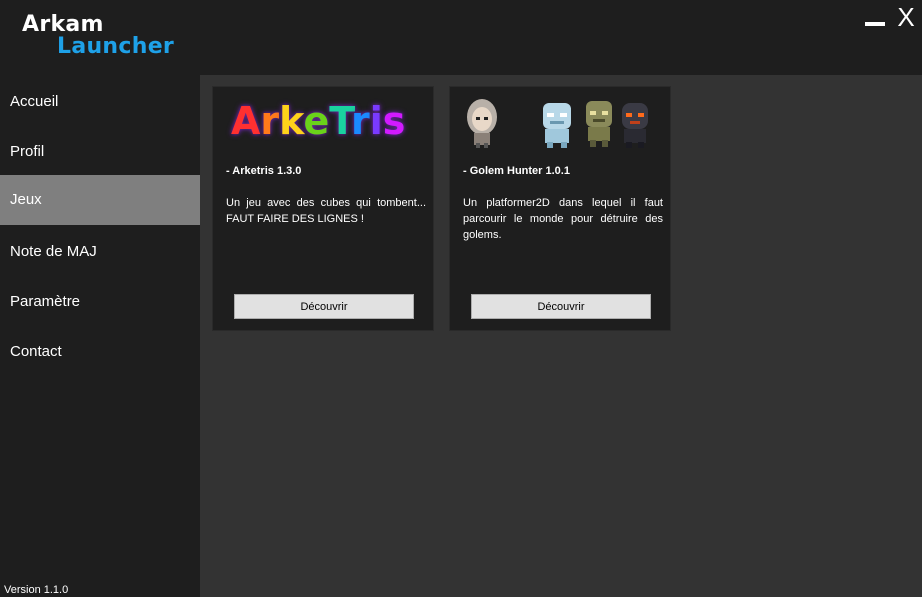 This screenshot has width=922, height=597. I want to click on sidebar-item-profil: Profil, so click(100, 152).